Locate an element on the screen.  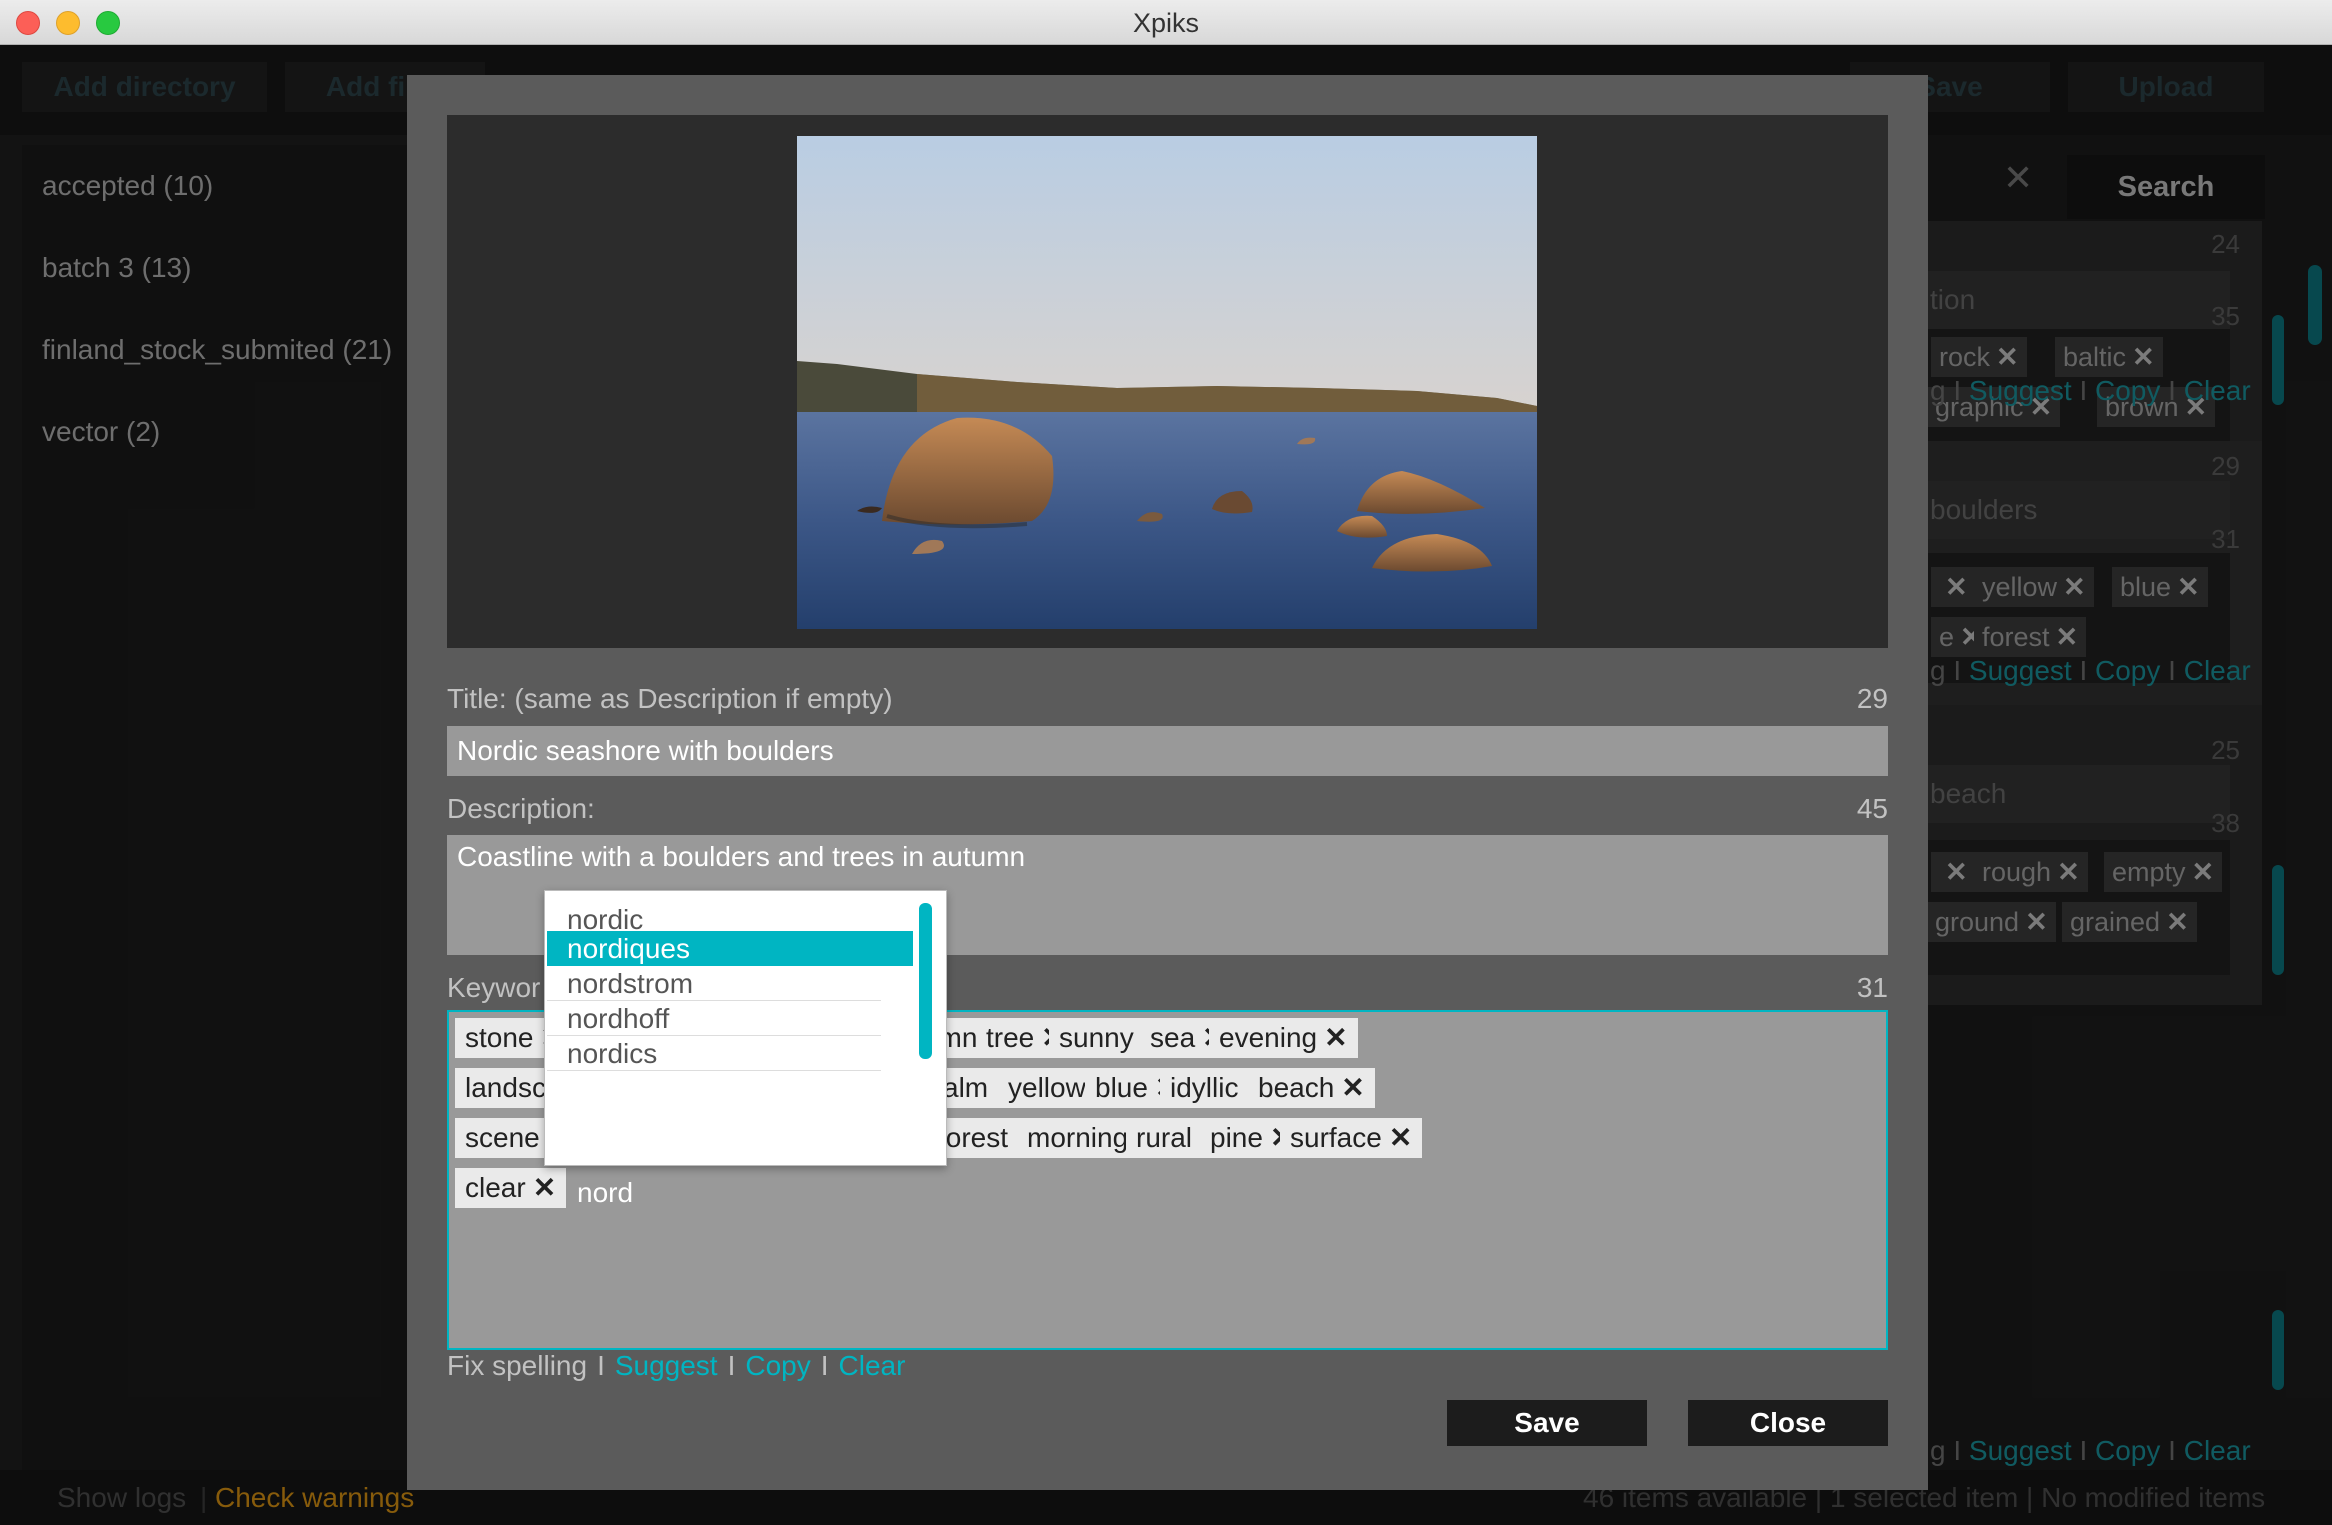
close-button: Close is located at coordinates (1788, 1423).